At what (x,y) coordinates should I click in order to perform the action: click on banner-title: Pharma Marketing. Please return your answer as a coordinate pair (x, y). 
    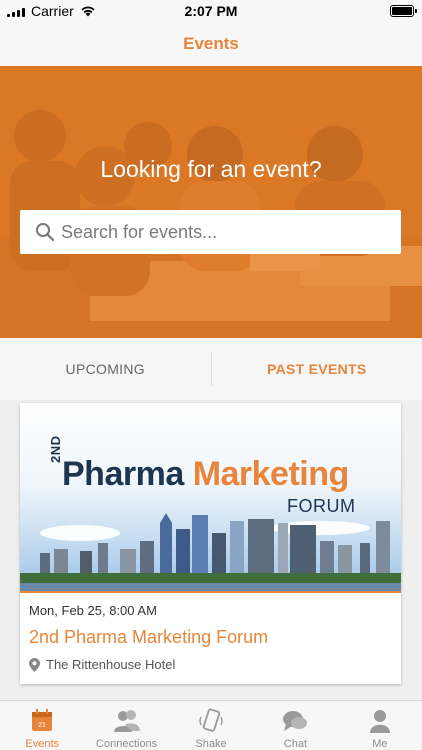
    Looking at the image, I should click on (205, 474).